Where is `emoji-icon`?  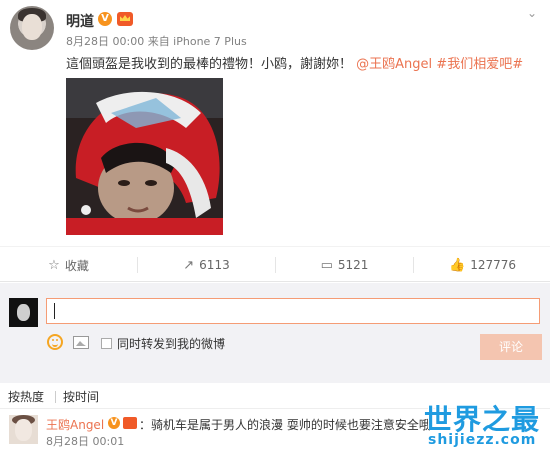 emoji-icon is located at coordinates (55, 342).